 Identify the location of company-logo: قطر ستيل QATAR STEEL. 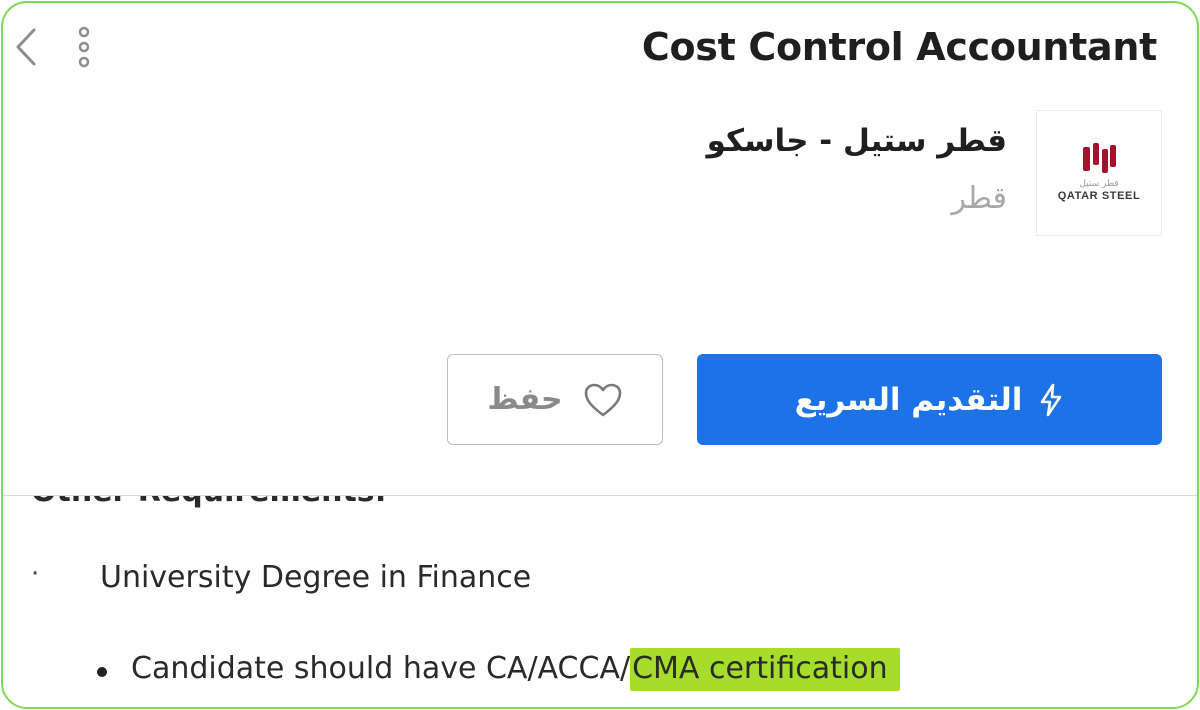
(1099, 173).